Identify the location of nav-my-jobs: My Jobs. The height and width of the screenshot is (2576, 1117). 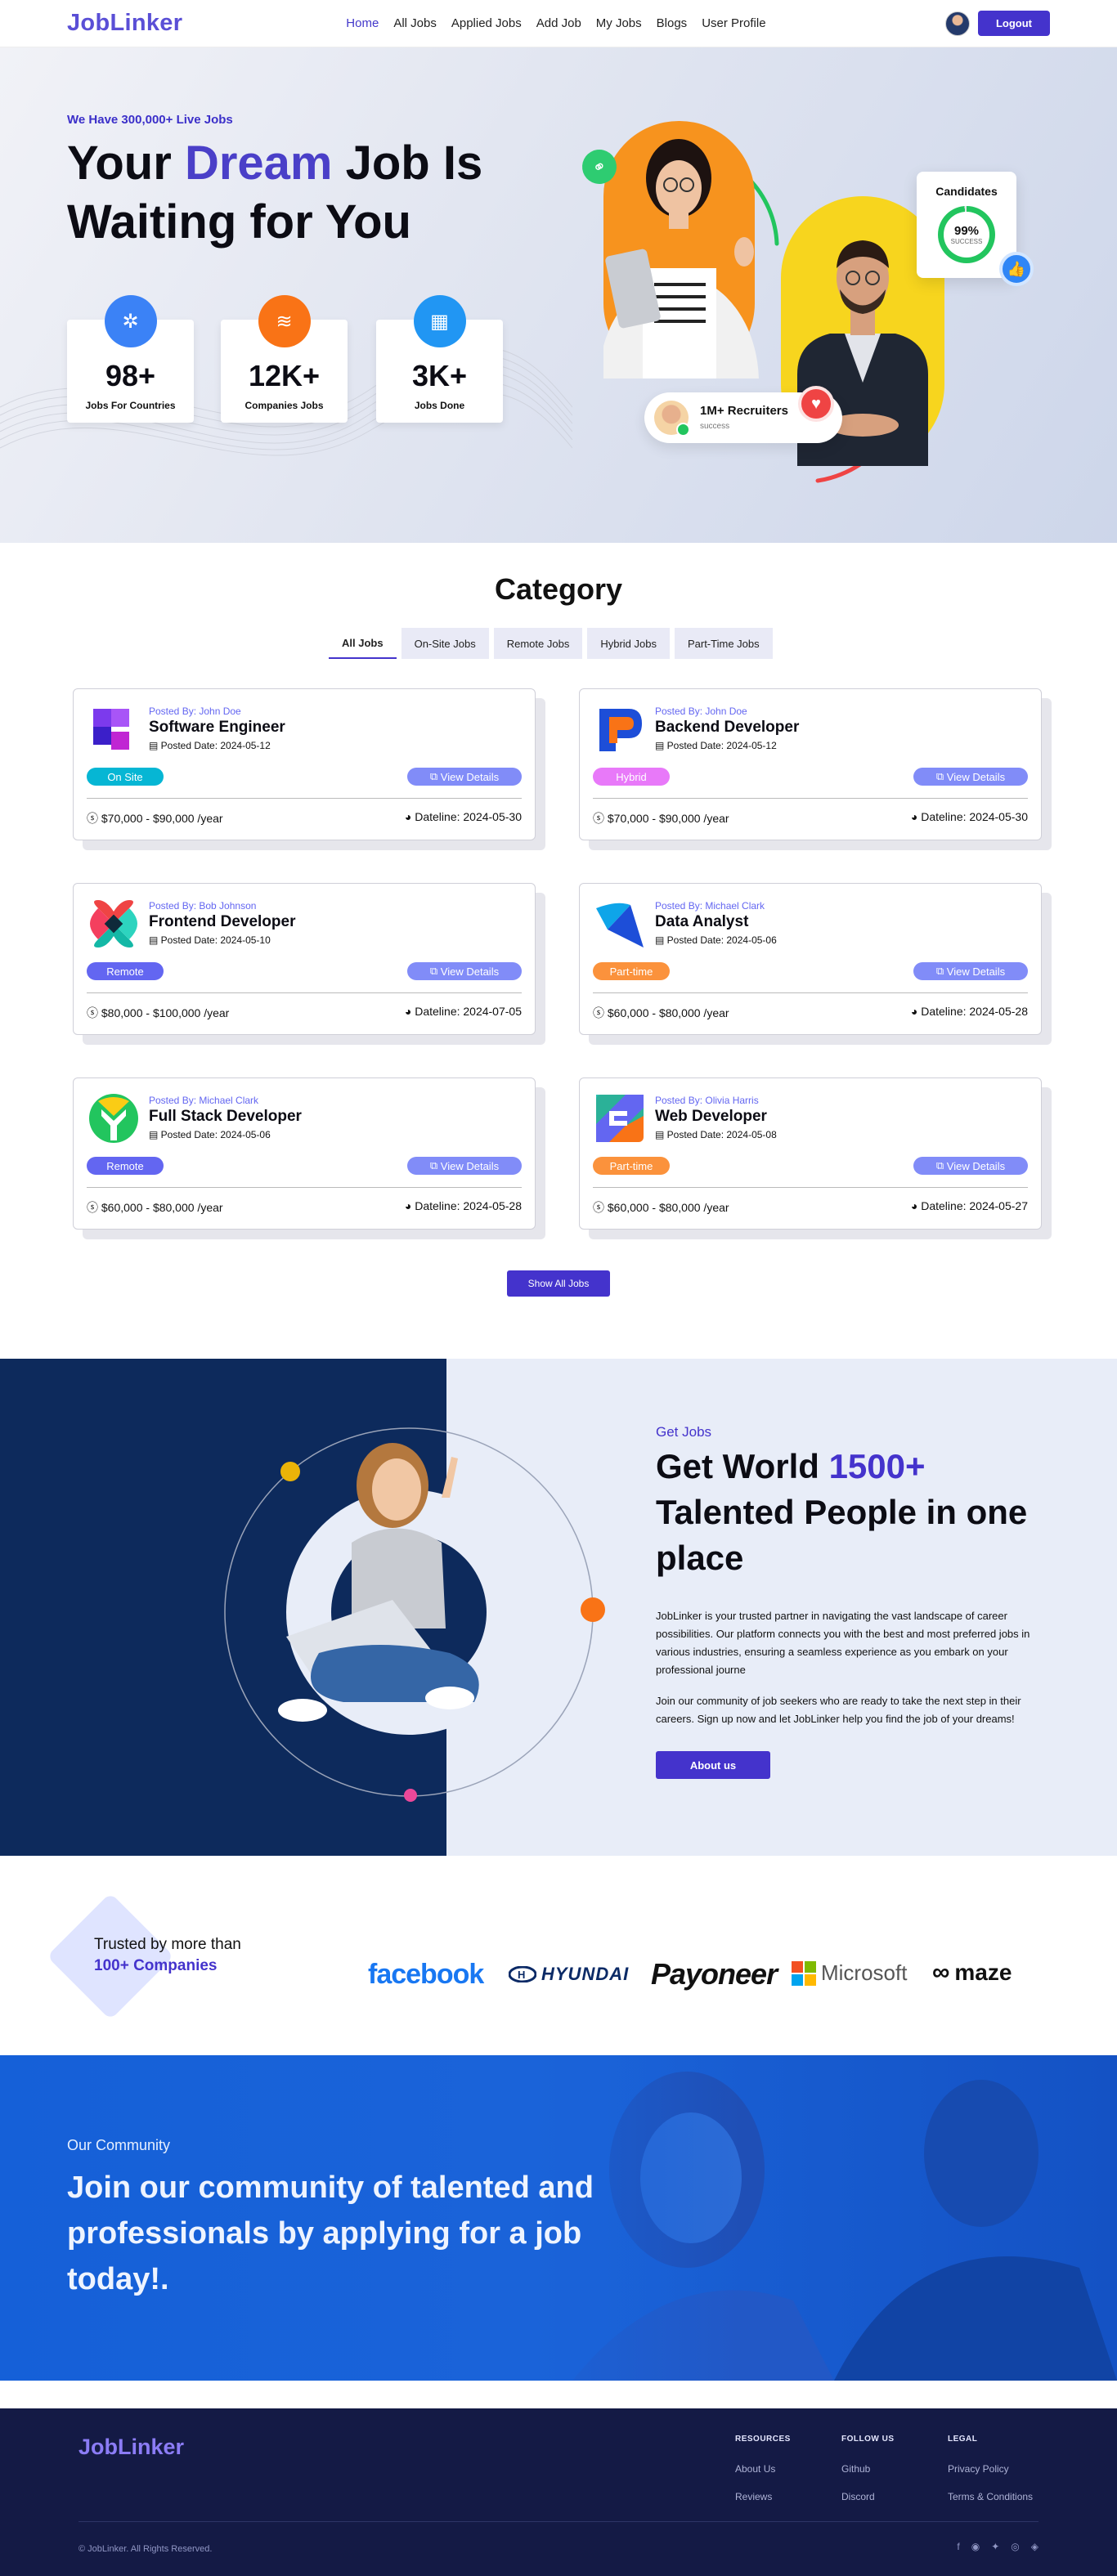
(619, 23).